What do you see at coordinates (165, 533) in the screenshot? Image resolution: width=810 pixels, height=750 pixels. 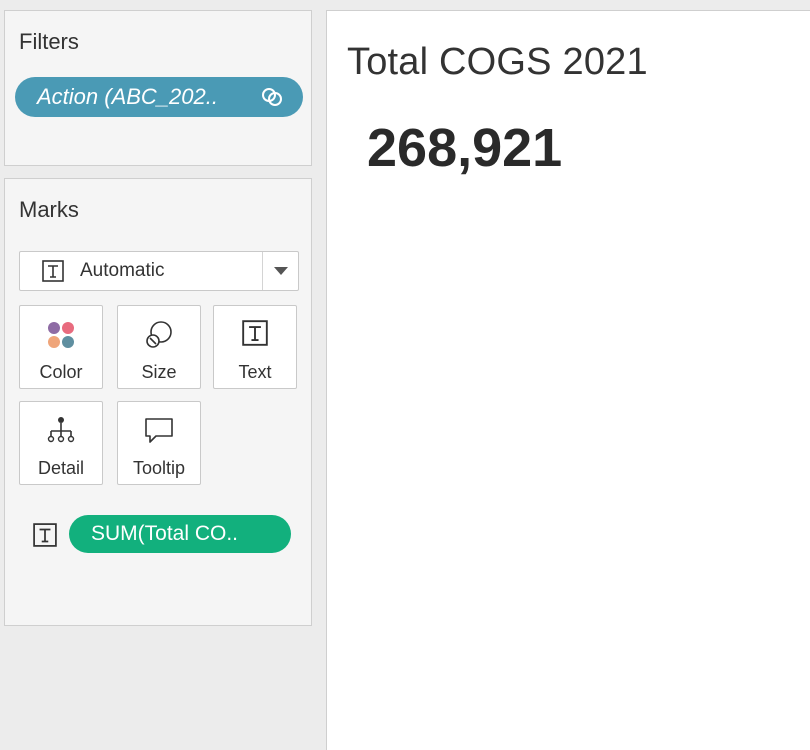 I see `field-pill-label: SUM(Total CO..` at bounding box center [165, 533].